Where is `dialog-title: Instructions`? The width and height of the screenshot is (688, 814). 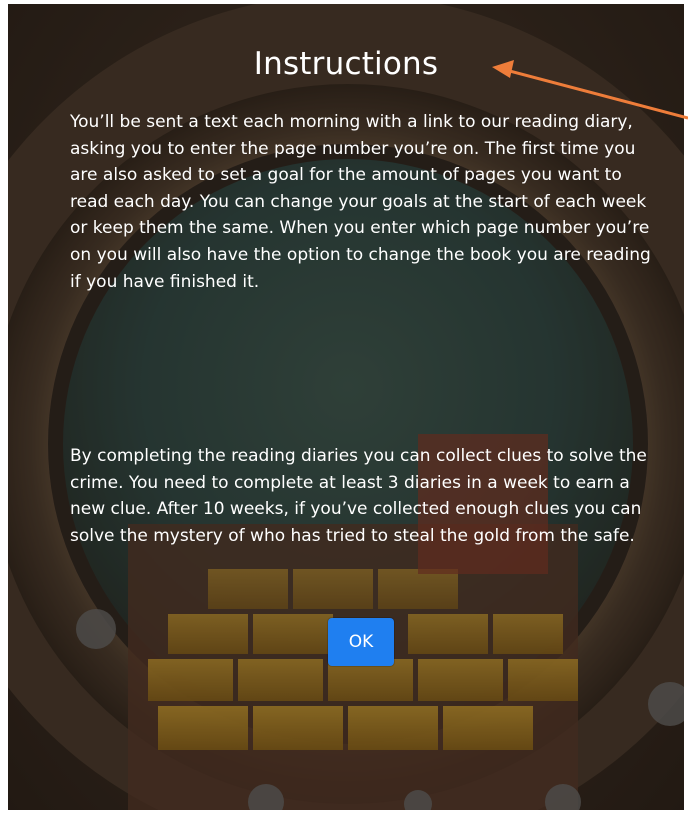 dialog-title: Instructions is located at coordinates (346, 64).